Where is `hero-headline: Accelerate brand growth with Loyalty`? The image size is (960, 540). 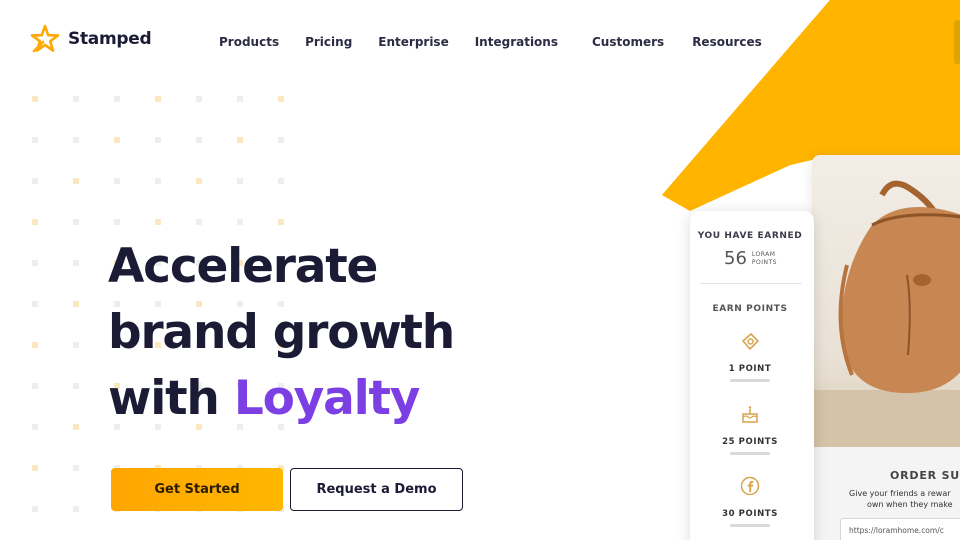
hero-headline: Accelerate brand growth with Loyalty is located at coordinates (281, 333).